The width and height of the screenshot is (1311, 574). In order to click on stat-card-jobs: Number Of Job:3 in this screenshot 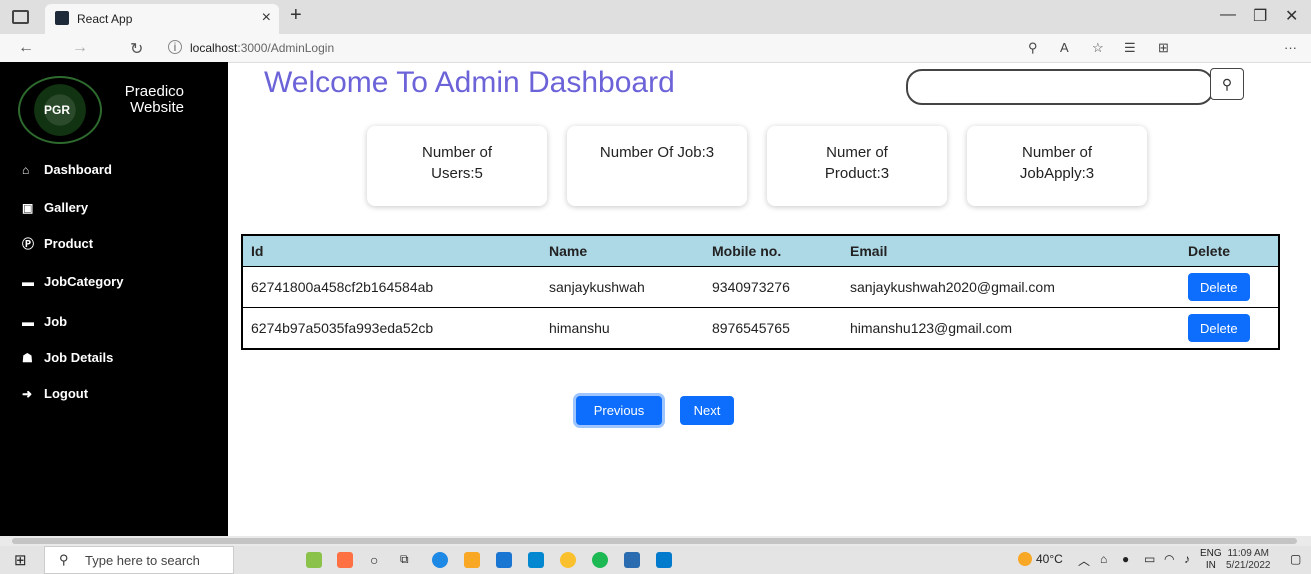, I will do `click(657, 166)`.